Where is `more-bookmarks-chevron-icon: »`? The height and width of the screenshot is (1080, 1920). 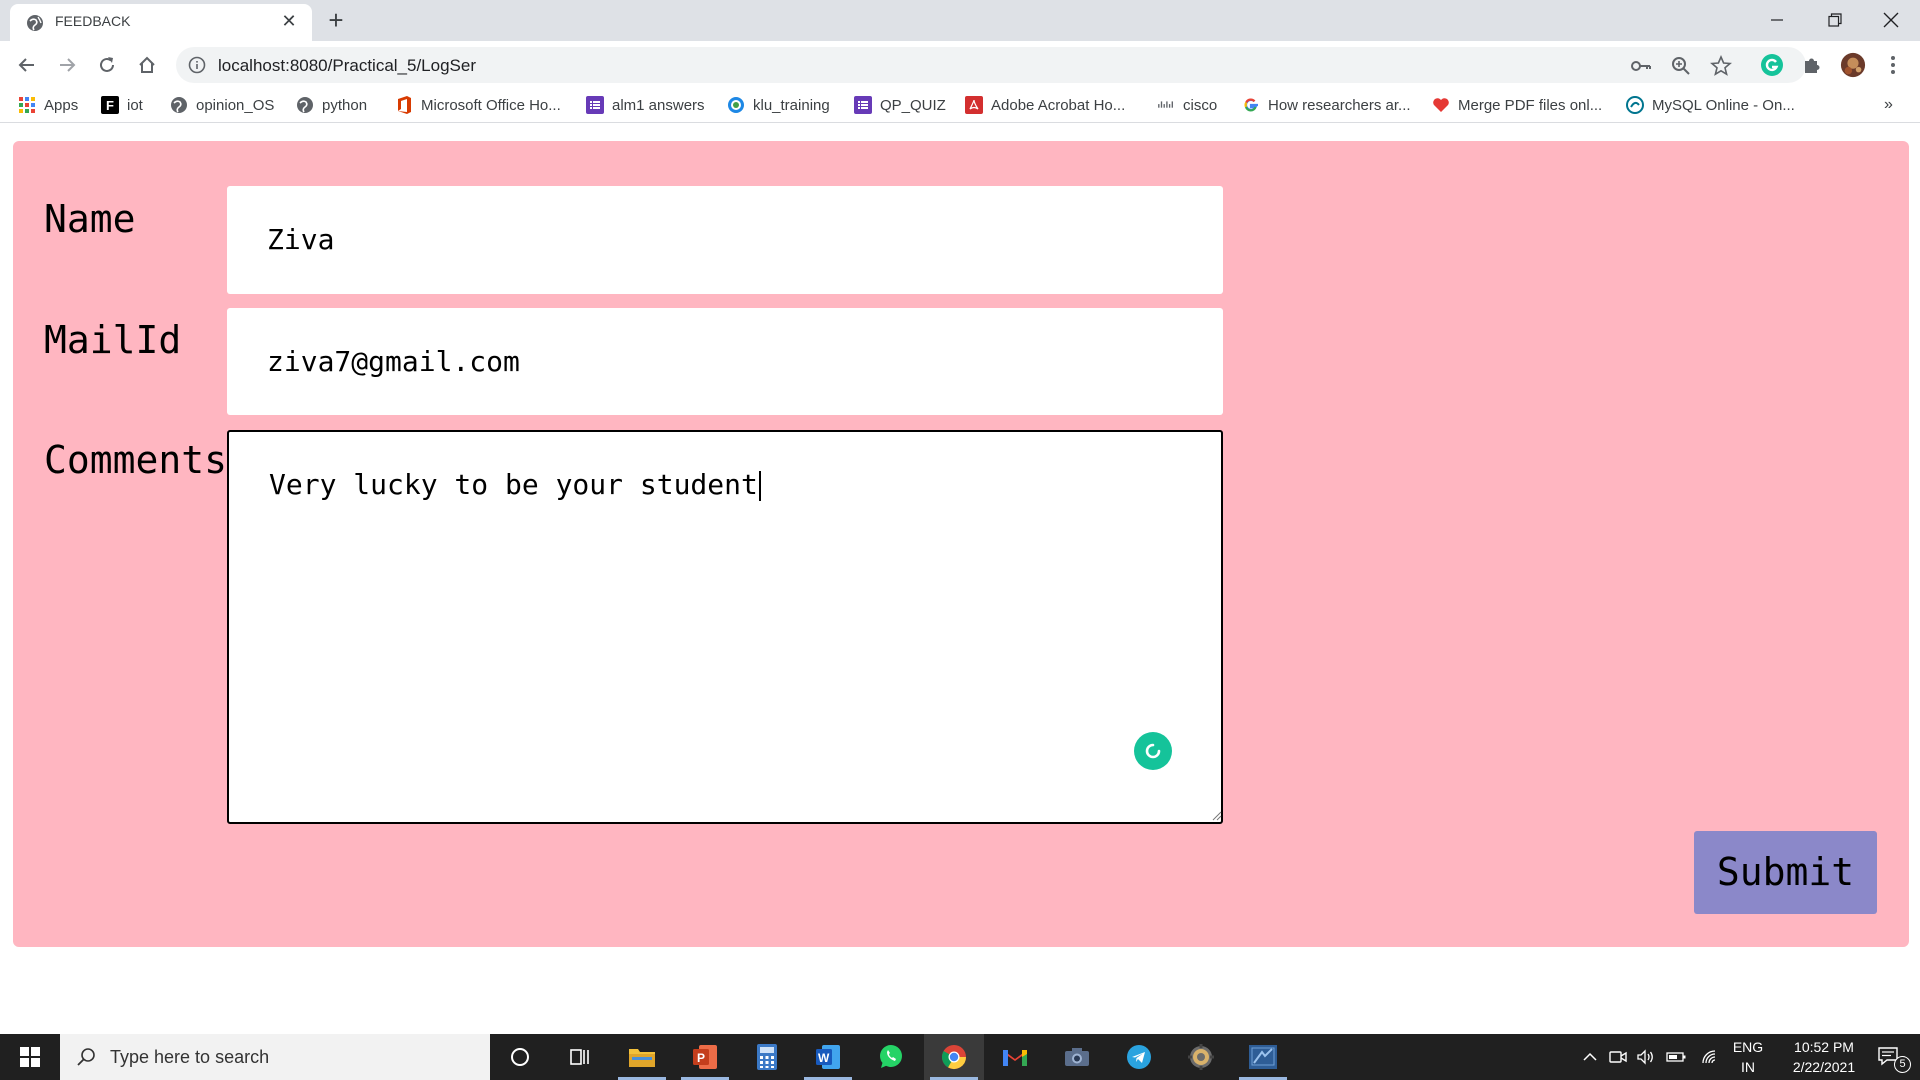 more-bookmarks-chevron-icon: » is located at coordinates (1888, 105).